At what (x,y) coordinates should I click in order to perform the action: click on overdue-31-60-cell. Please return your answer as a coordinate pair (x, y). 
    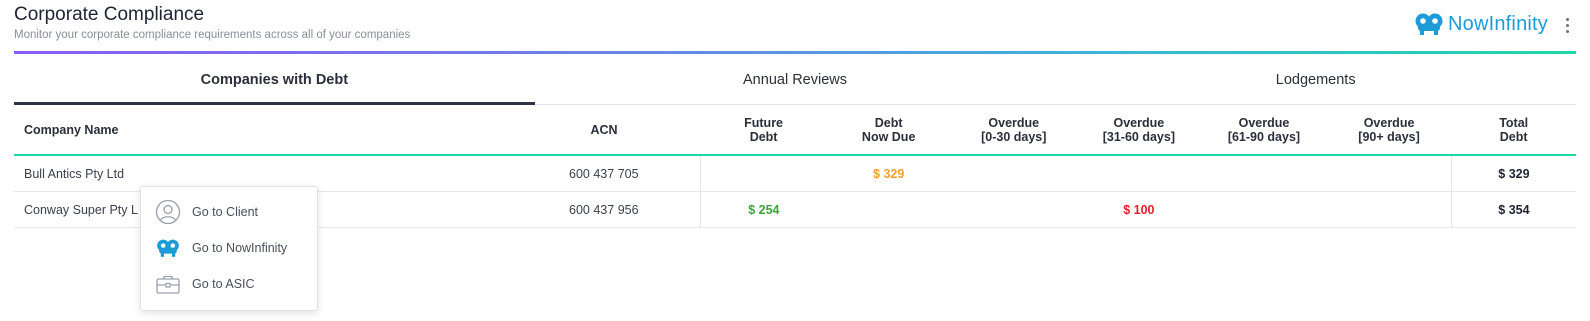
    Looking at the image, I should click on (1139, 173).